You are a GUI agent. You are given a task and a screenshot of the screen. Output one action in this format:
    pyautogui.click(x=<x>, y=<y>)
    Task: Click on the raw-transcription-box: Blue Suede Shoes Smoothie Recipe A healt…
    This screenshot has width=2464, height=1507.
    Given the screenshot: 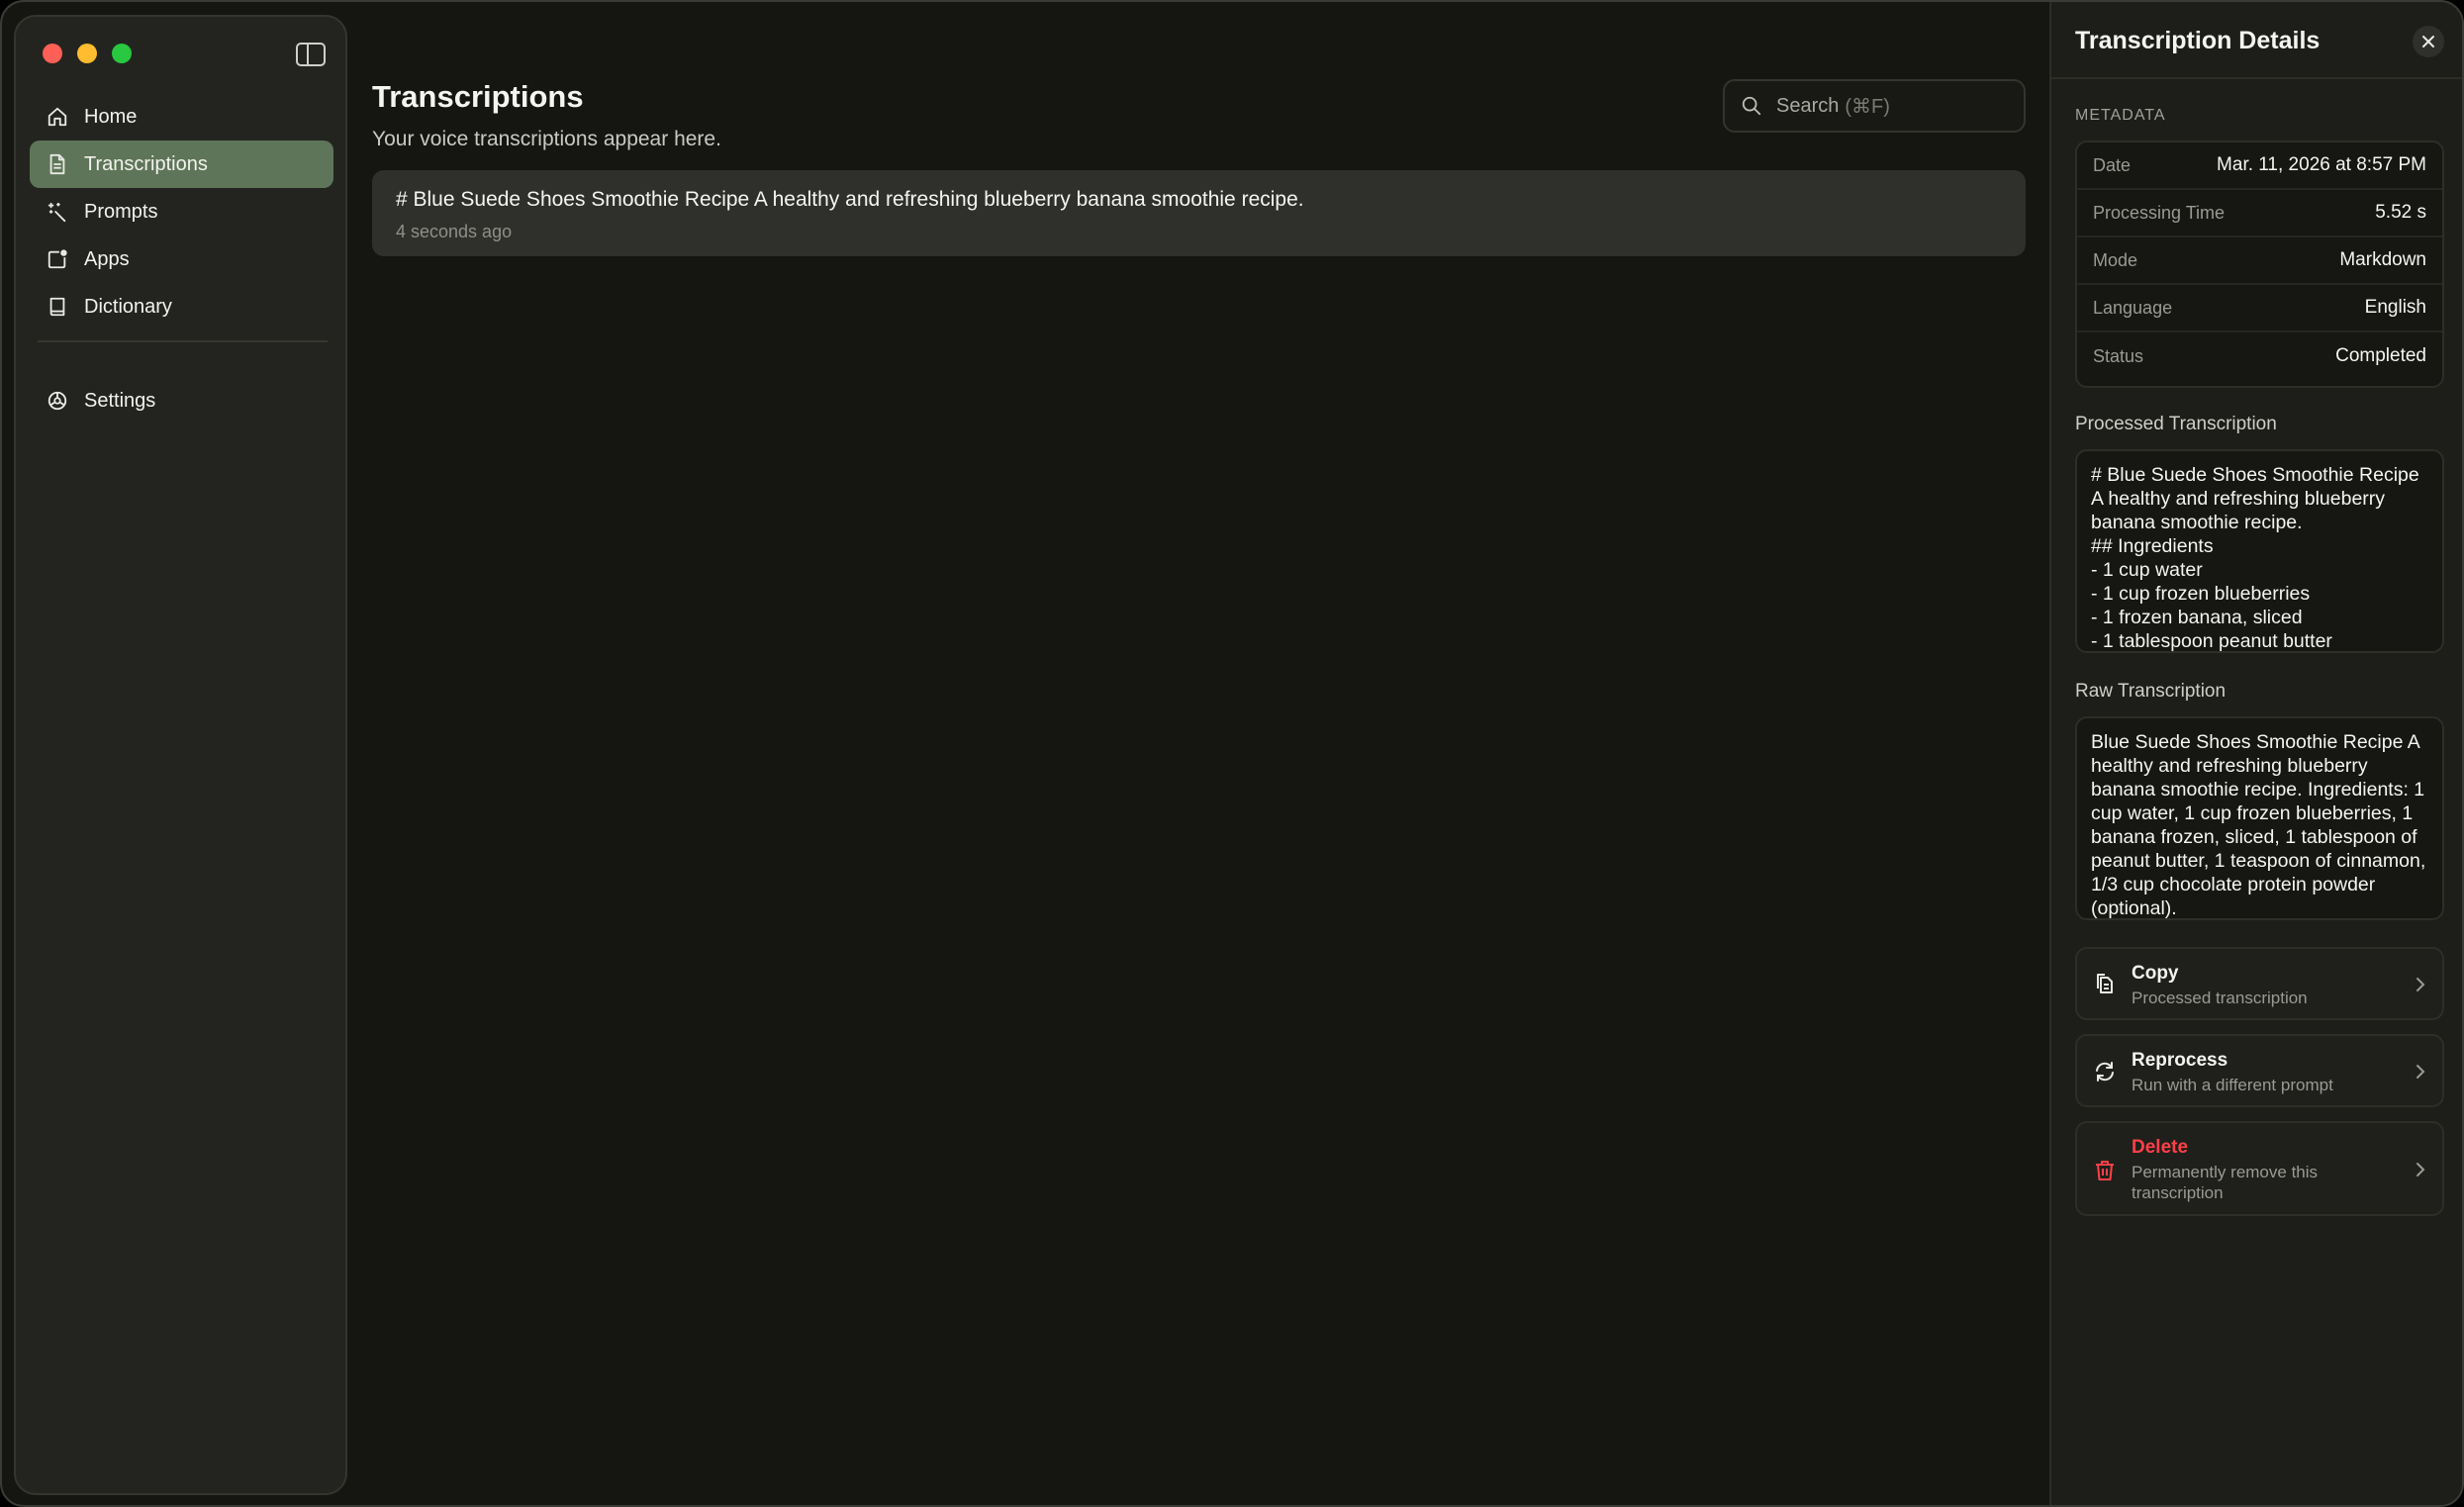 What is the action you would take?
    pyautogui.click(x=2260, y=818)
    